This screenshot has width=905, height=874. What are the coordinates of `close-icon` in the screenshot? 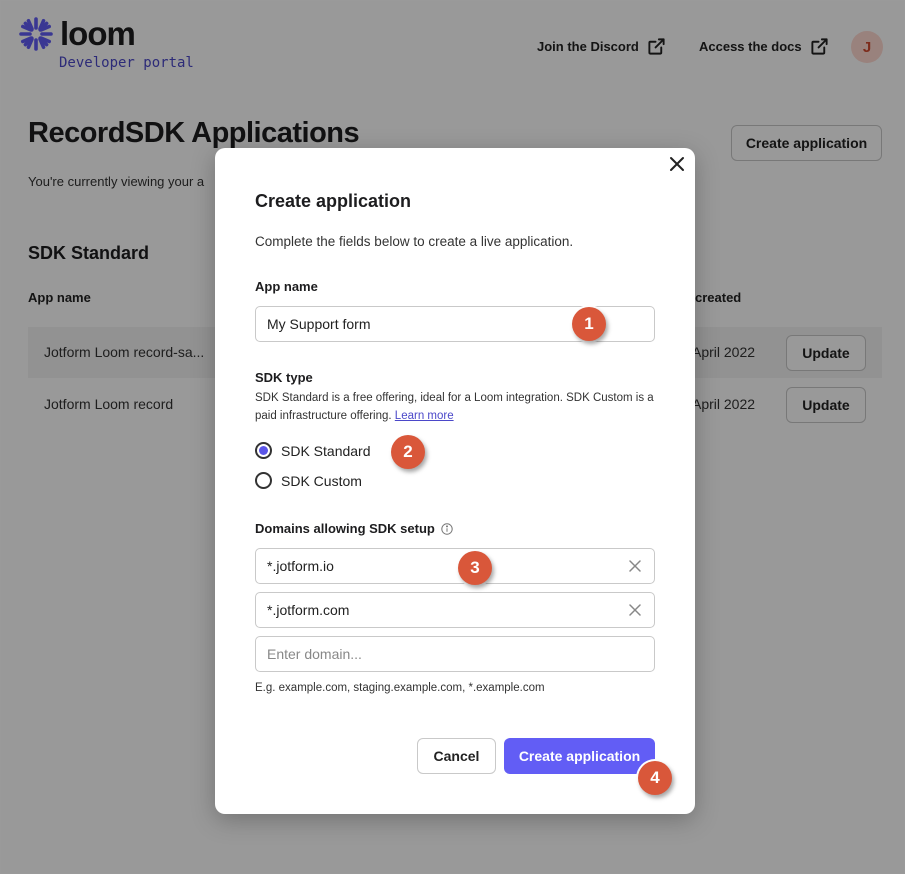 It's located at (677, 164).